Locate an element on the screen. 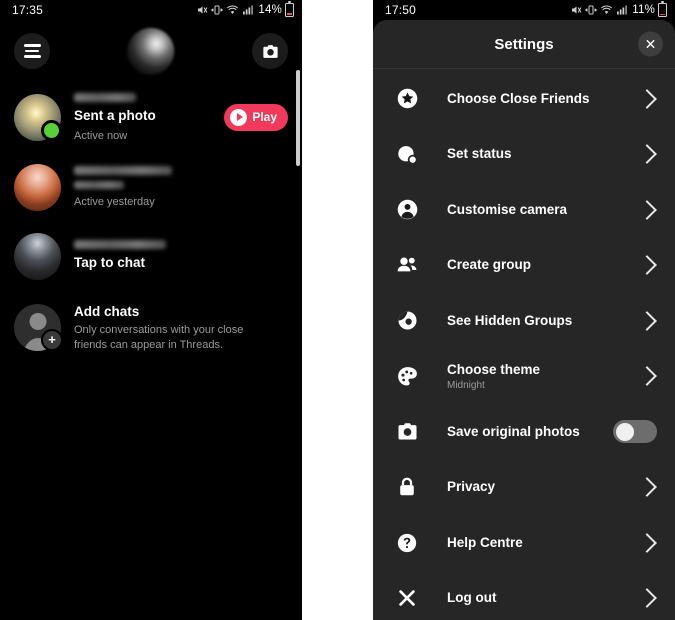 Image resolution: width=675 pixels, height=620 pixels. left-app-header is located at coordinates (151, 51).